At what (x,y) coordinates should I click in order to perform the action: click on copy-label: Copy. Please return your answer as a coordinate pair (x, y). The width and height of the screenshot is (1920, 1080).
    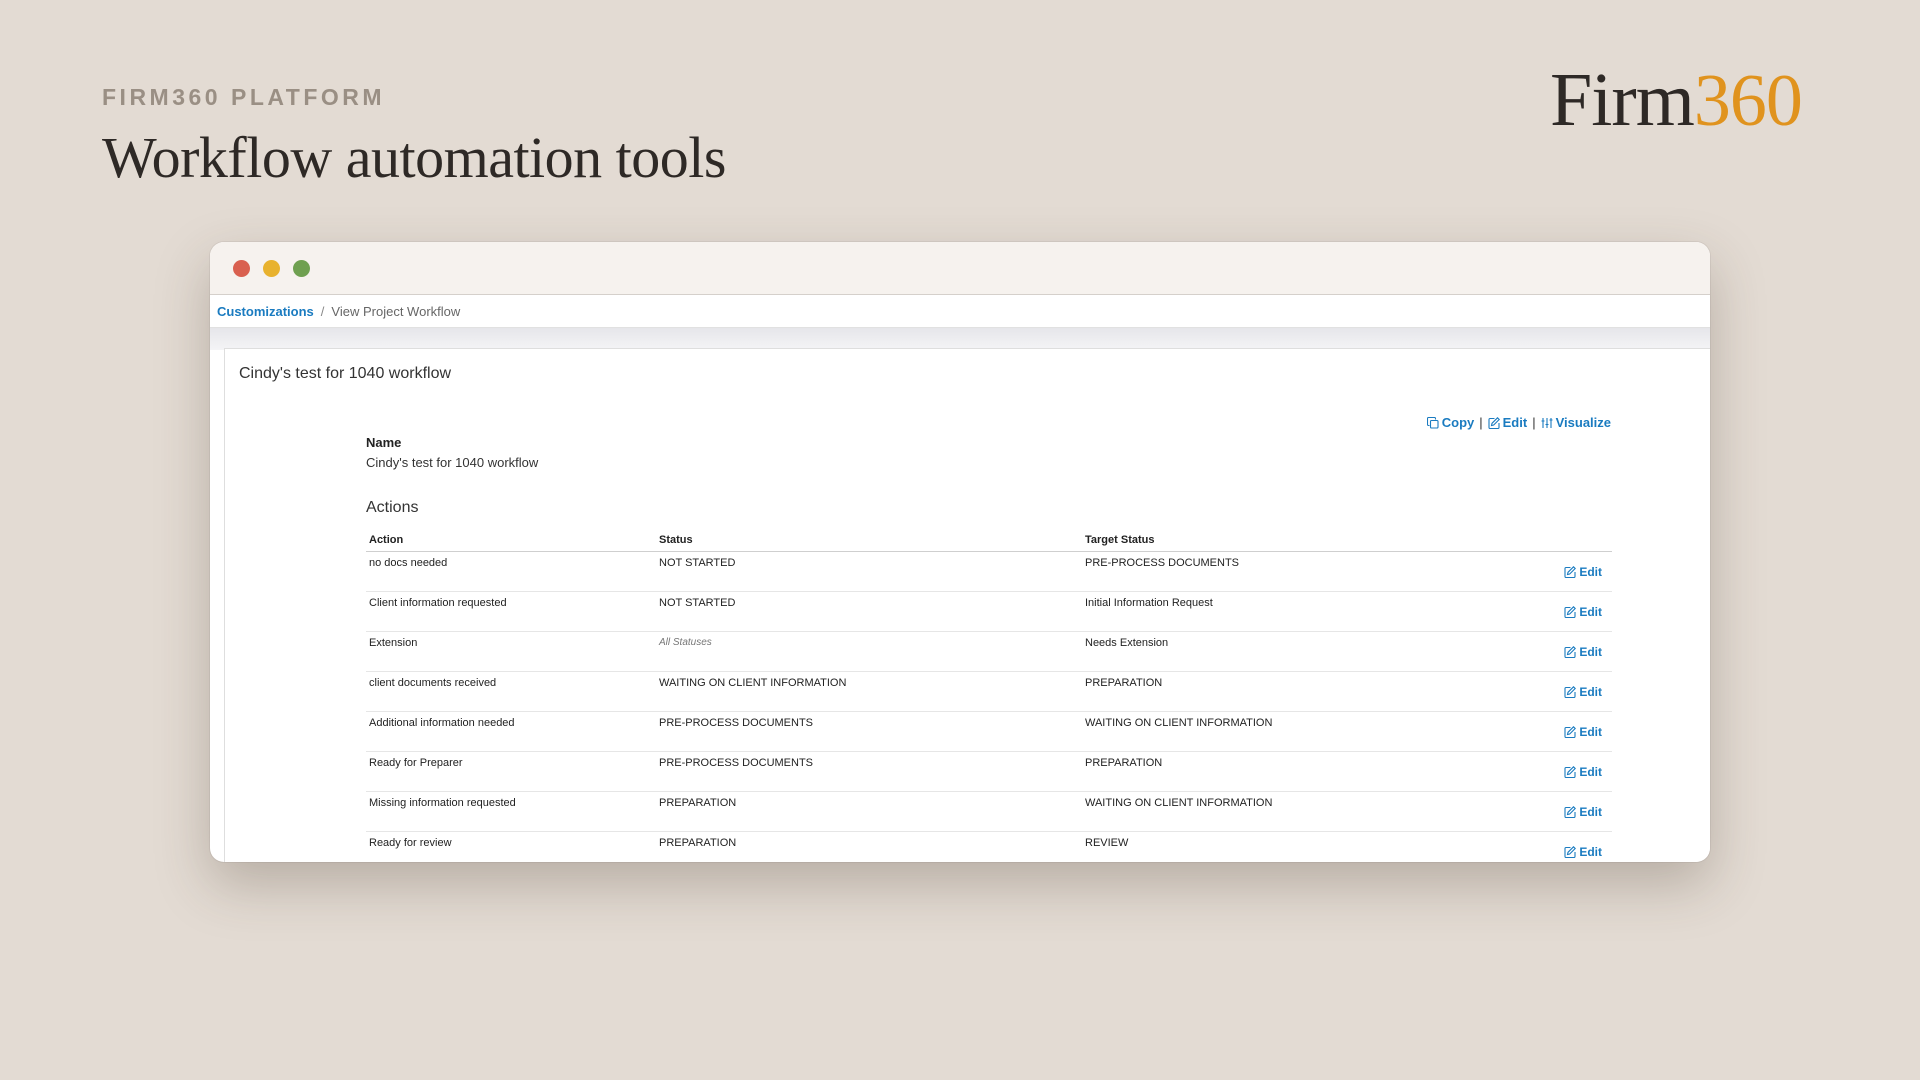
    Looking at the image, I should click on (1458, 422).